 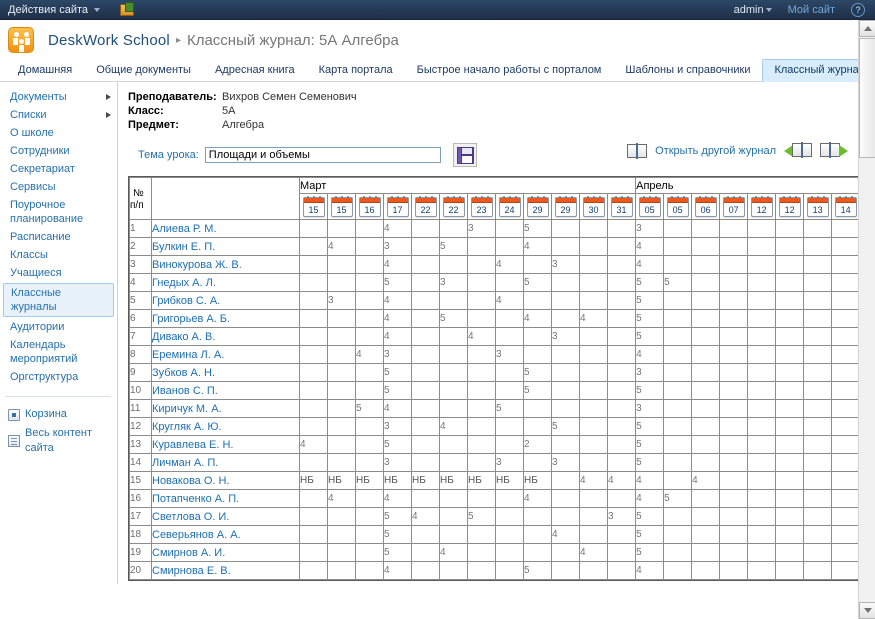 I want to click on date-header-cell: 22, so click(x=425, y=206).